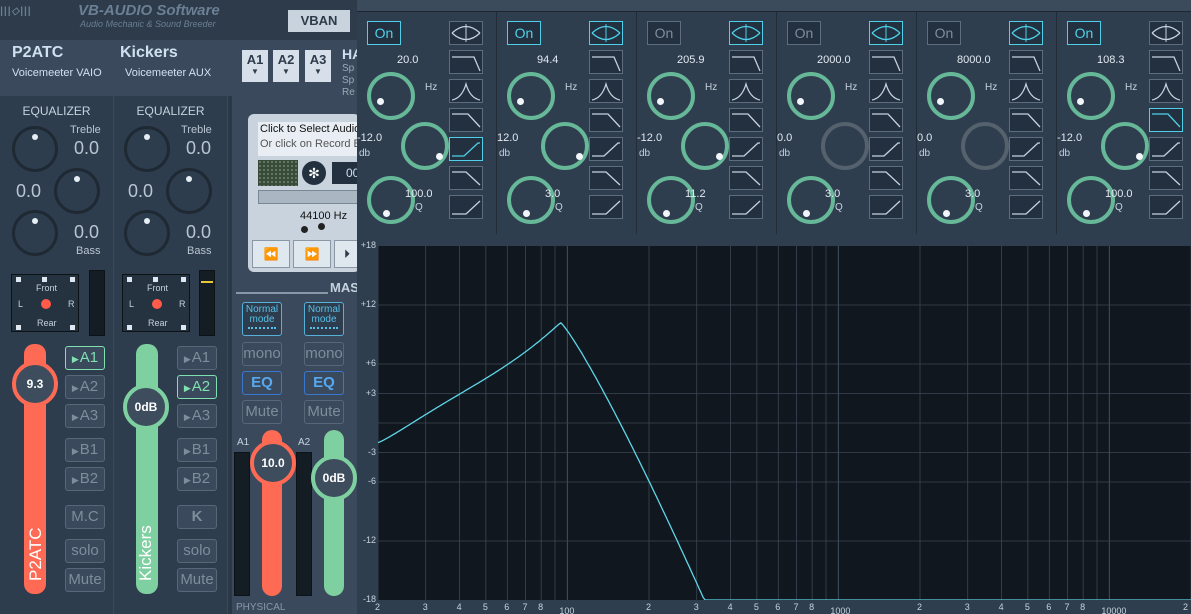  Describe the element at coordinates (262, 354) in the screenshot. I see `mono-button-a1: mono` at that location.